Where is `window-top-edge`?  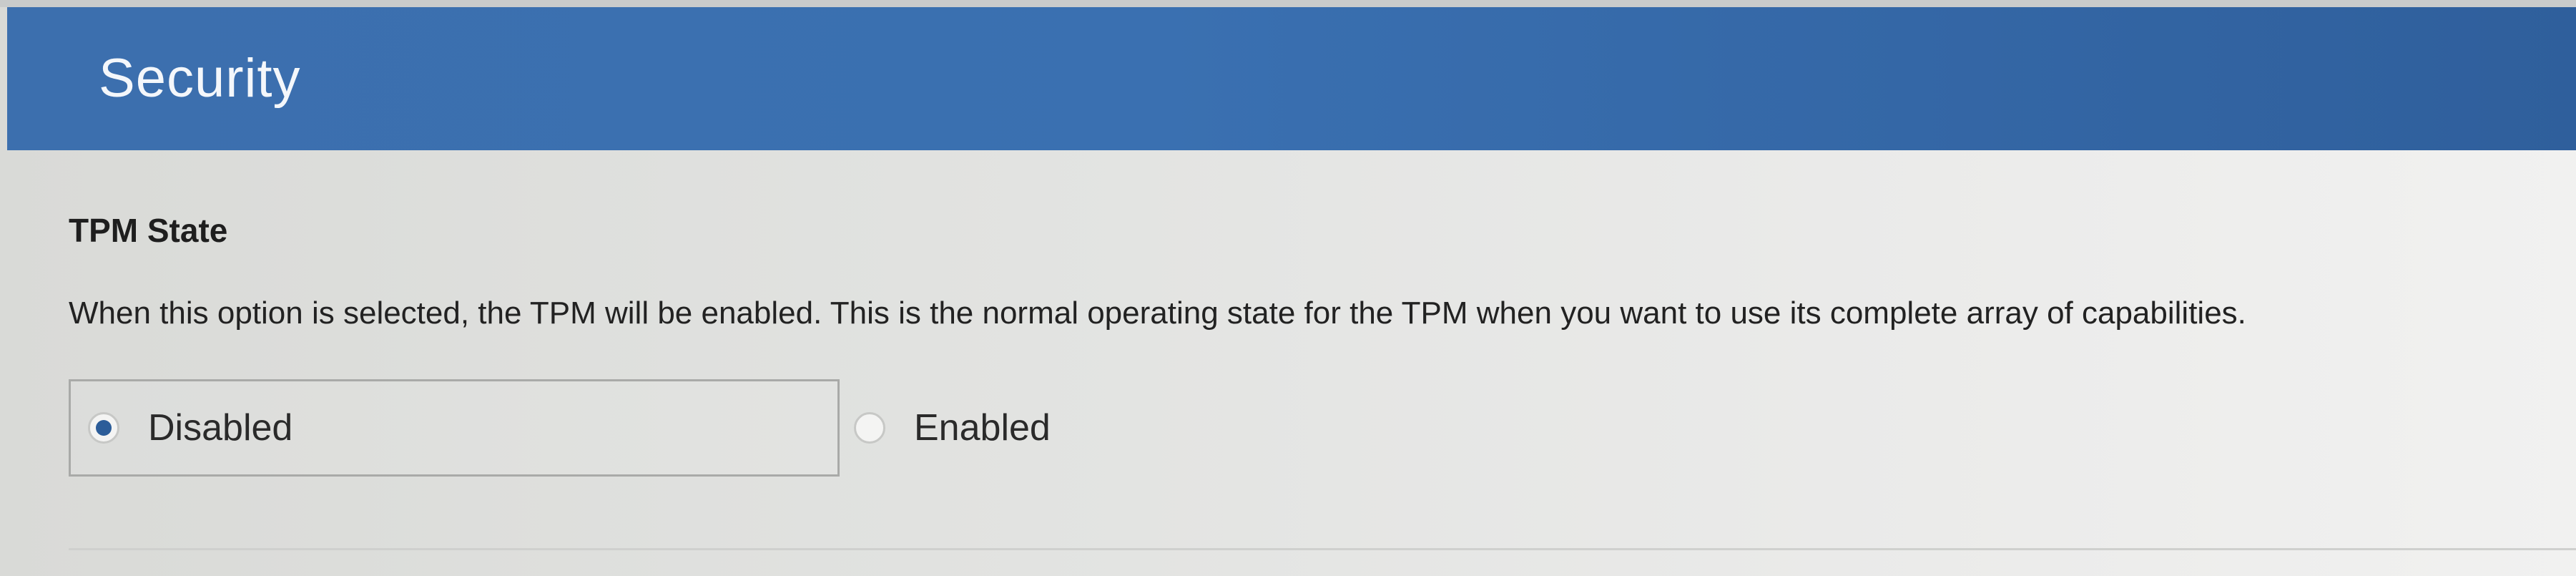
window-top-edge is located at coordinates (1288, 3).